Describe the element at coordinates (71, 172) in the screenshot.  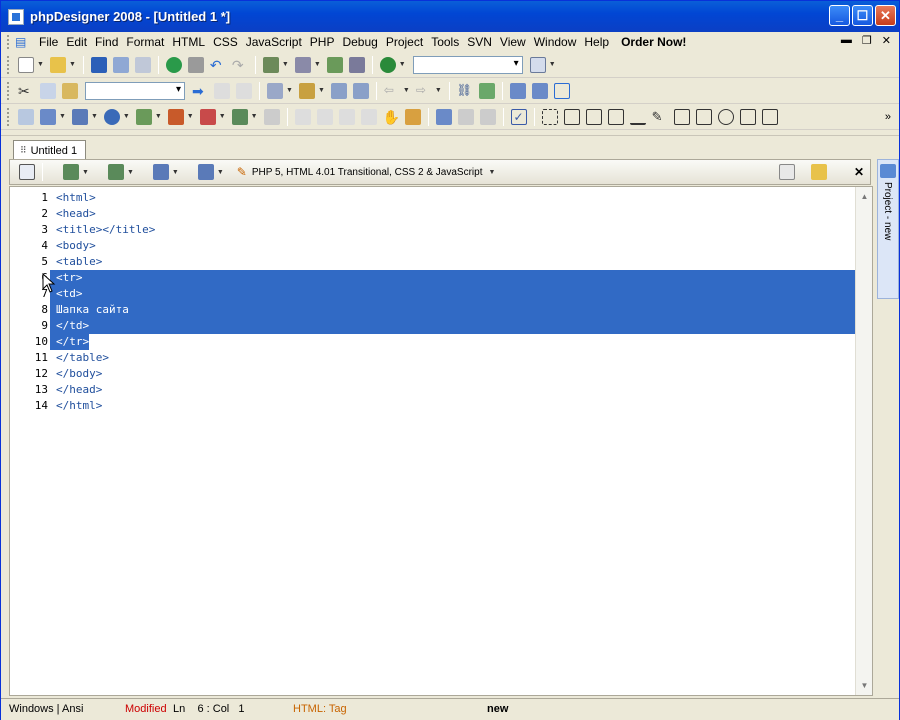
I see `run-icon` at that location.